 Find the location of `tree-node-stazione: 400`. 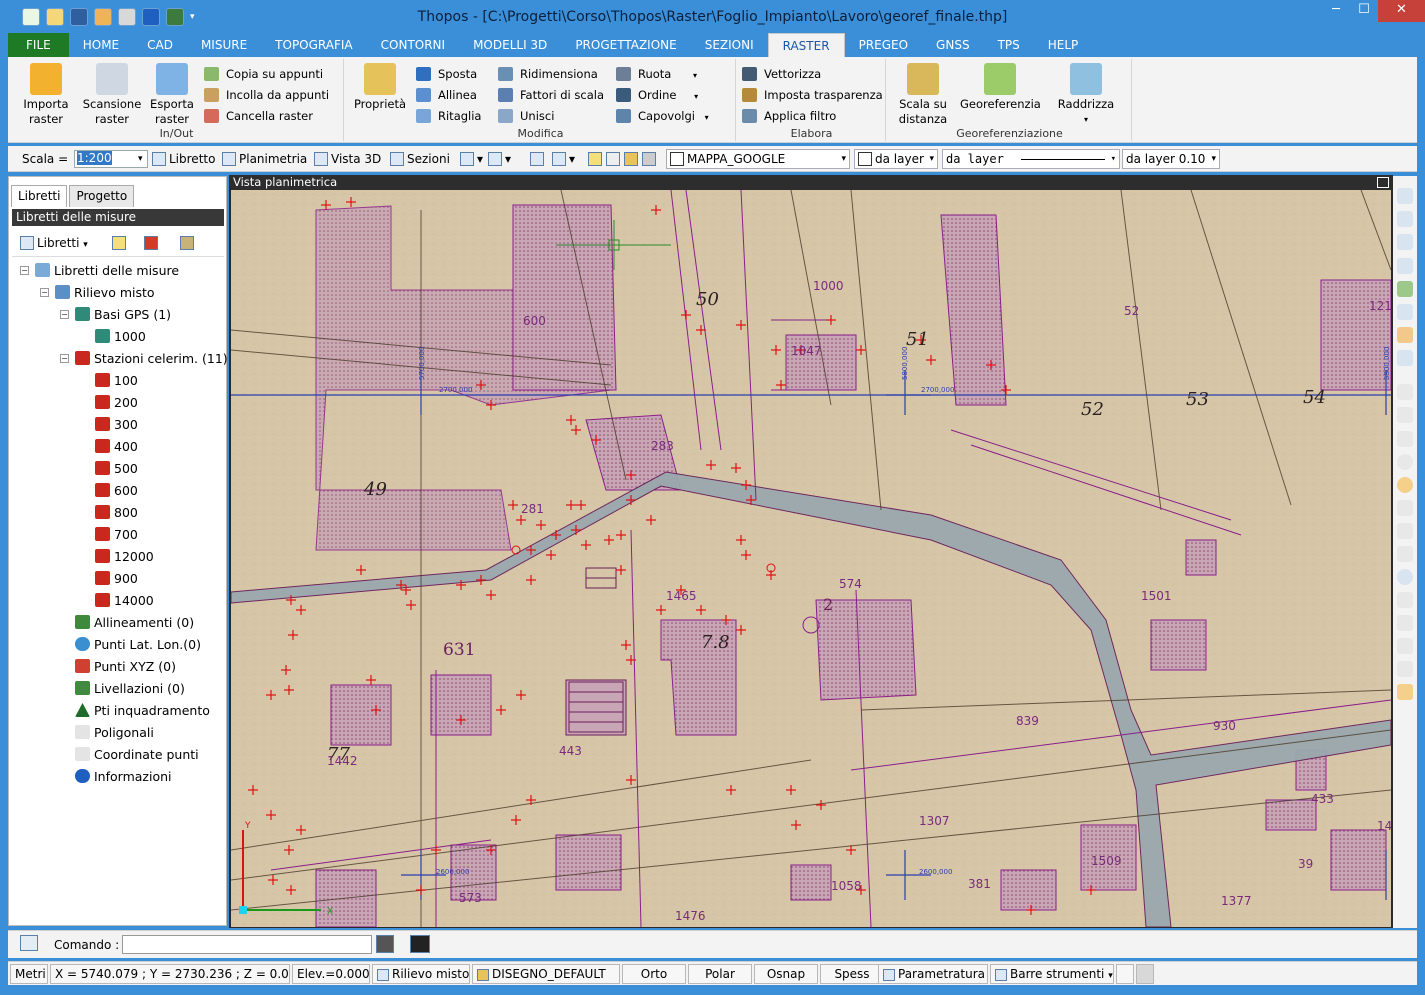

tree-node-stazione: 400 is located at coordinates (116, 447).